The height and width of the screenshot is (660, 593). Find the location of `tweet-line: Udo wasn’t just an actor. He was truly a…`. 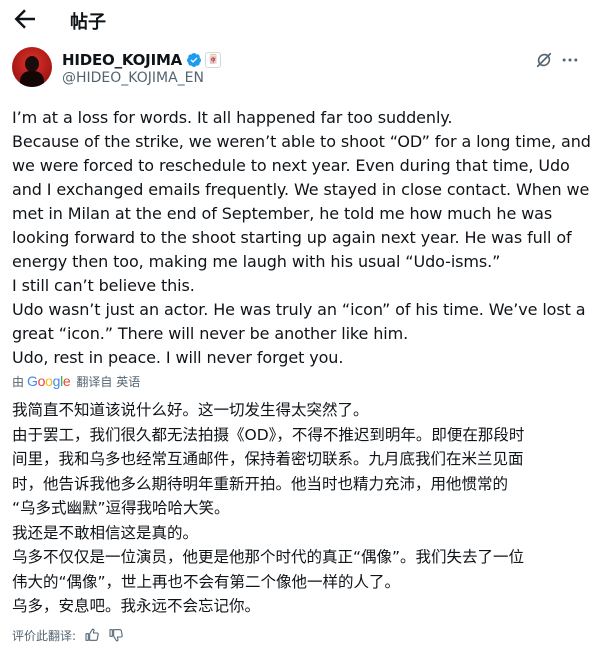

tweet-line: Udo wasn’t just an actor. He was truly a… is located at coordinates (299, 309).